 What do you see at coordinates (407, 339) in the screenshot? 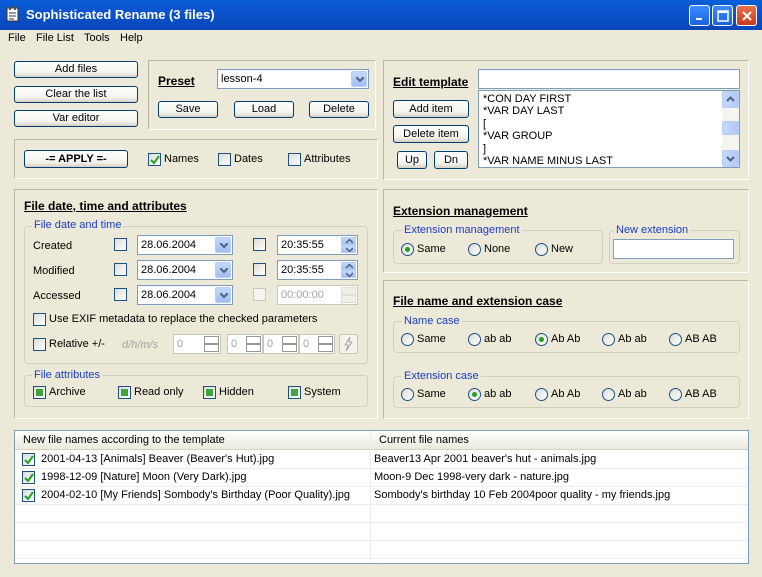
I see `name-case-same-radio` at bounding box center [407, 339].